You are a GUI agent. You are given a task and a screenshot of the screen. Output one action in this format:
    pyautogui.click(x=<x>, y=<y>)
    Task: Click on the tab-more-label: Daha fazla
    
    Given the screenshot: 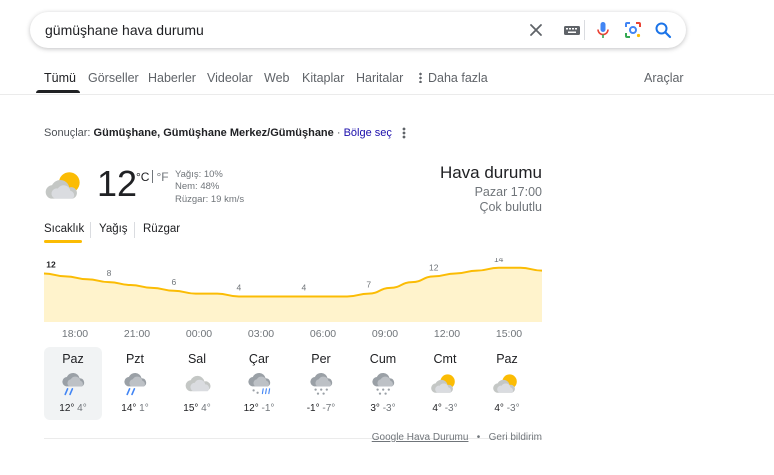 What is the action you would take?
    pyautogui.click(x=458, y=78)
    